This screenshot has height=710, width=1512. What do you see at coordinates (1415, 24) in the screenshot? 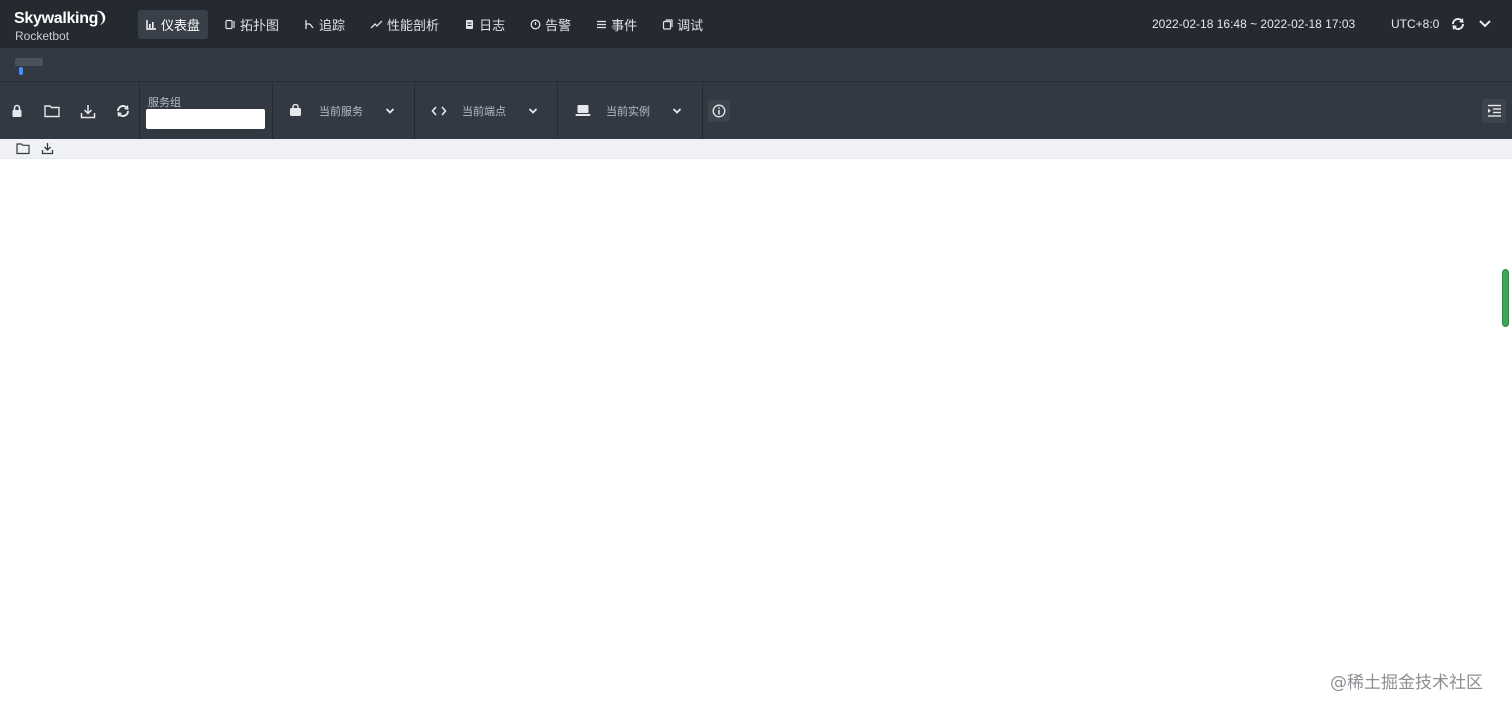
I see `timezone-label: UTC+8:0` at bounding box center [1415, 24].